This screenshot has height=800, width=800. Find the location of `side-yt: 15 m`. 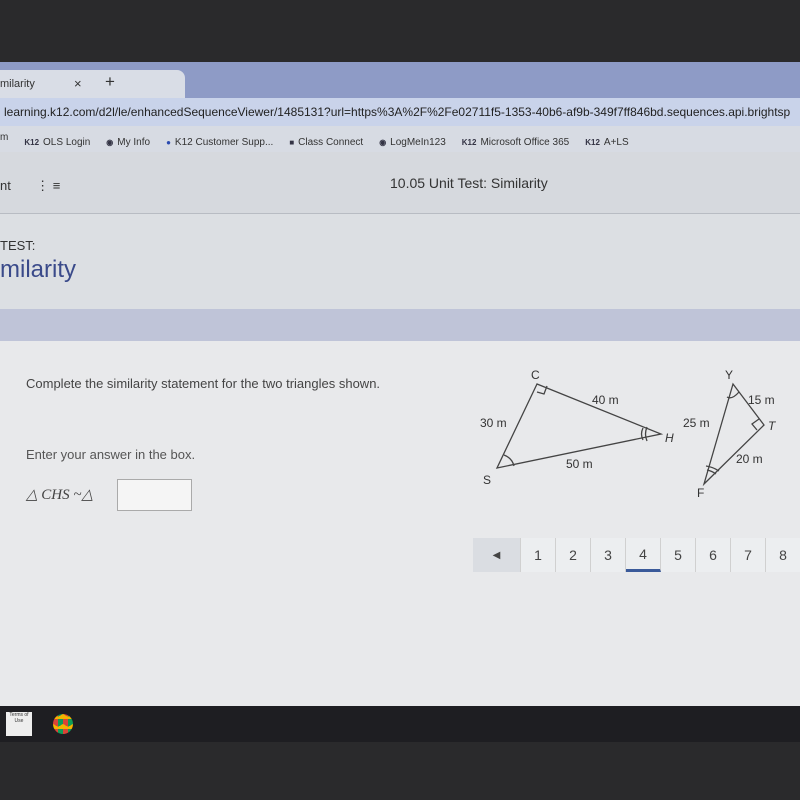

side-yt: 15 m is located at coordinates (761, 400).